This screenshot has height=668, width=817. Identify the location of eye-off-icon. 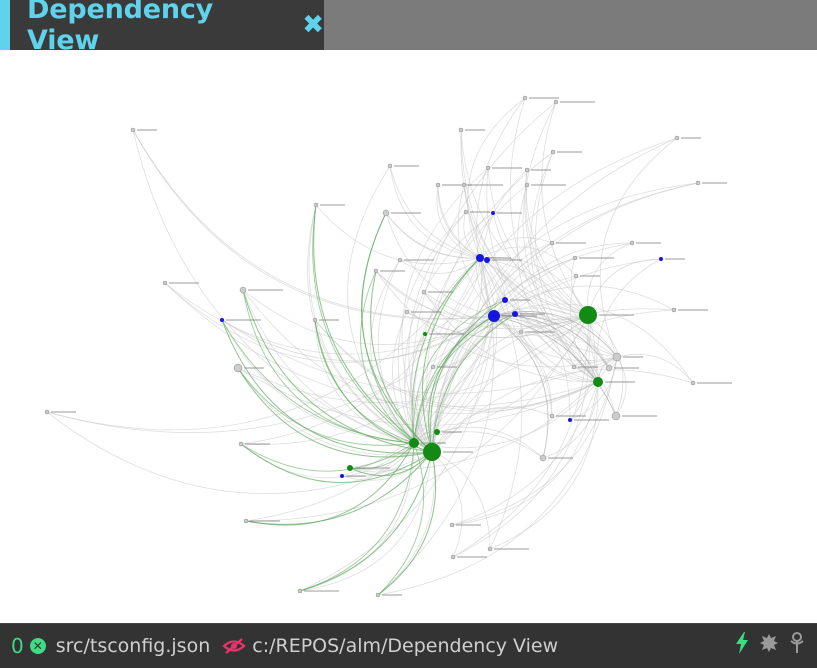
(234, 646).